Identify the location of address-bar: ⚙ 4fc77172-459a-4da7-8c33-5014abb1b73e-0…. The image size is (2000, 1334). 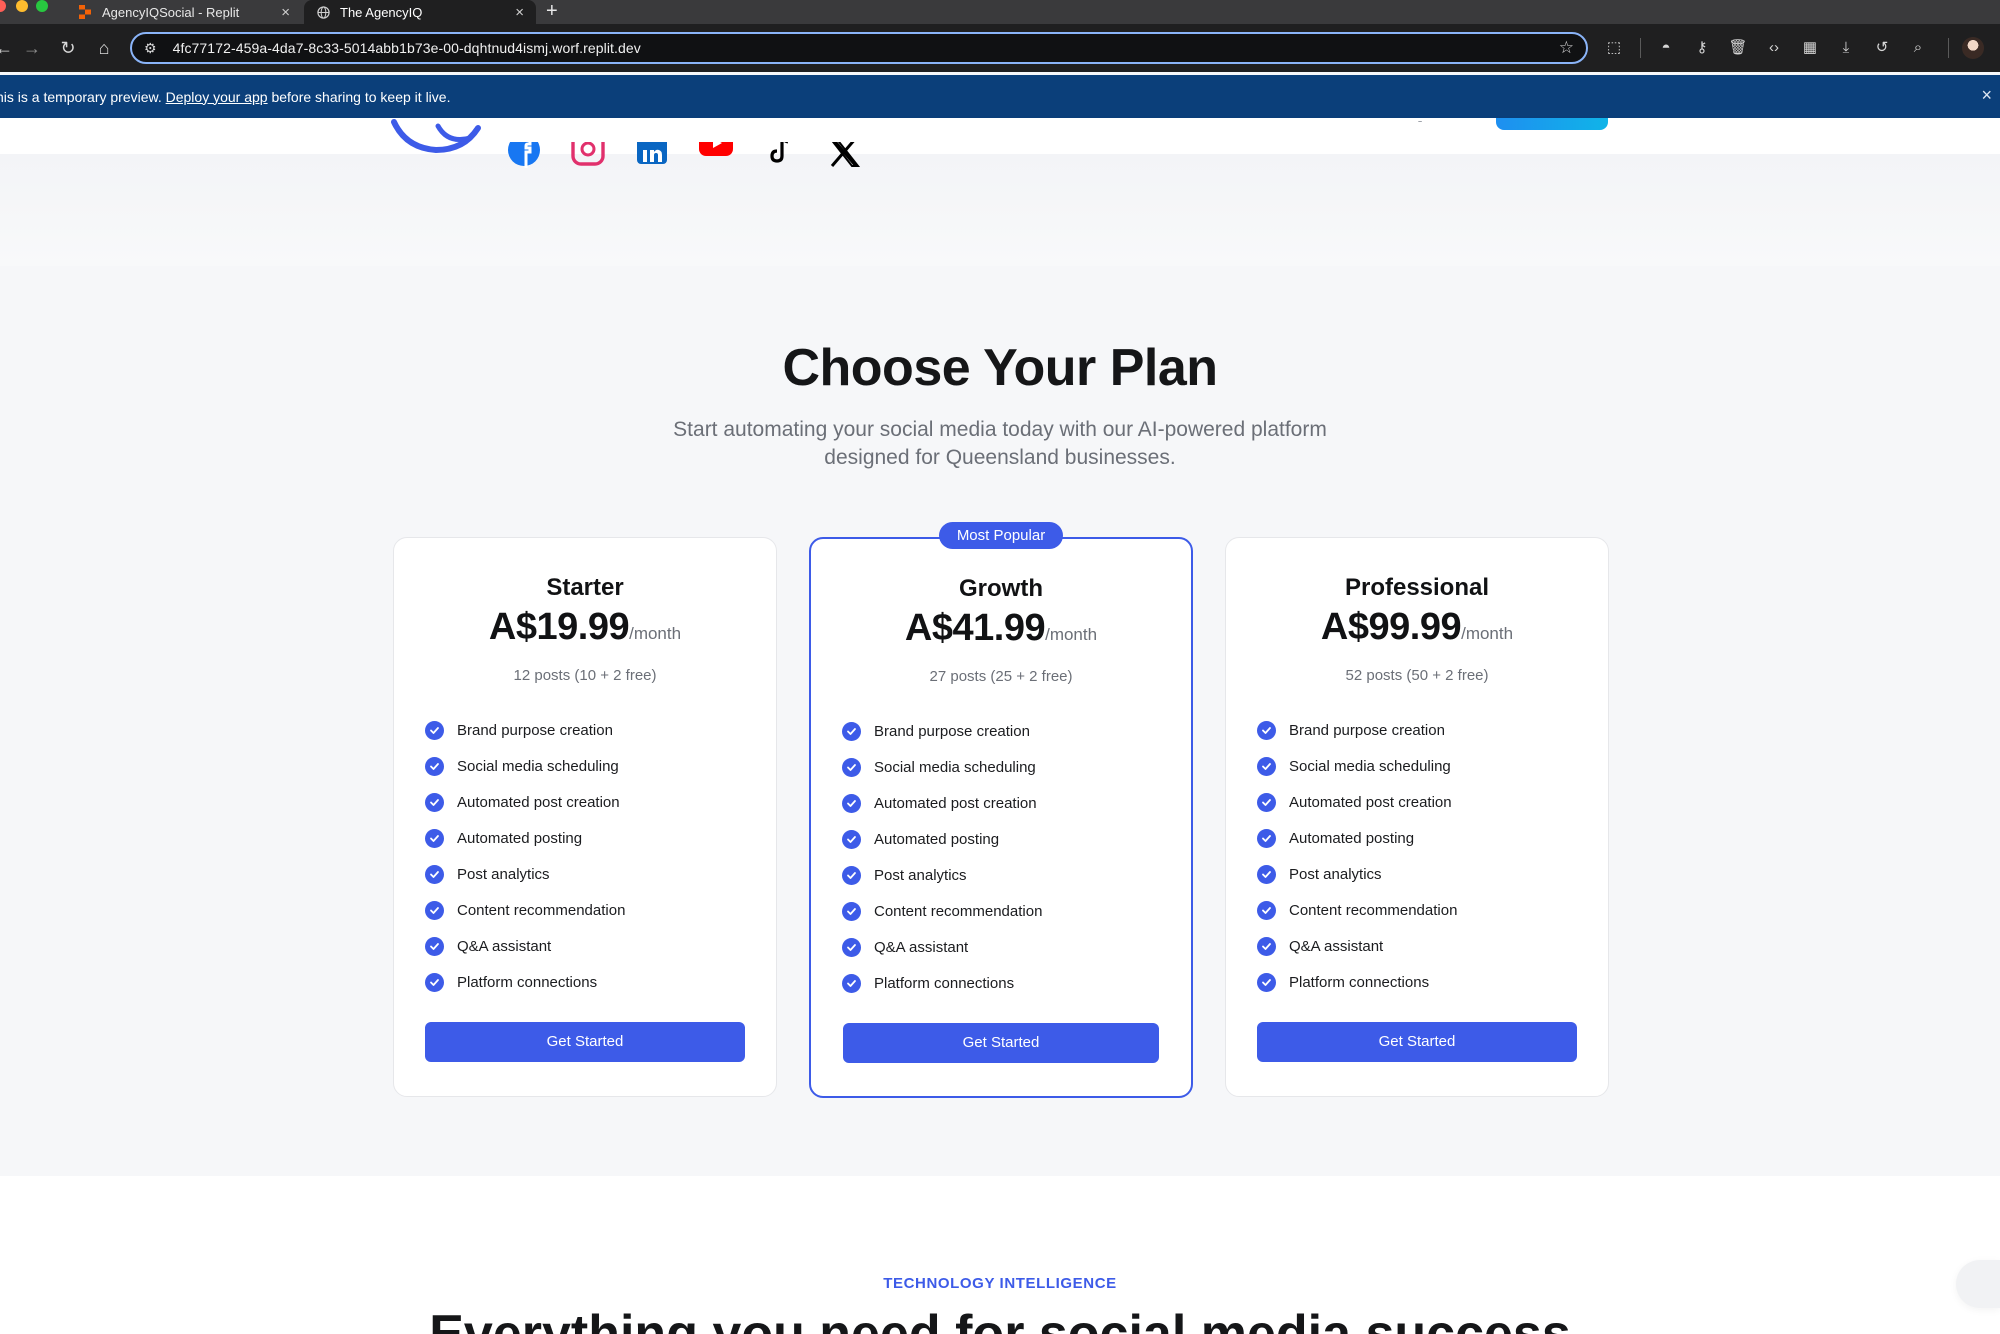
(859, 48).